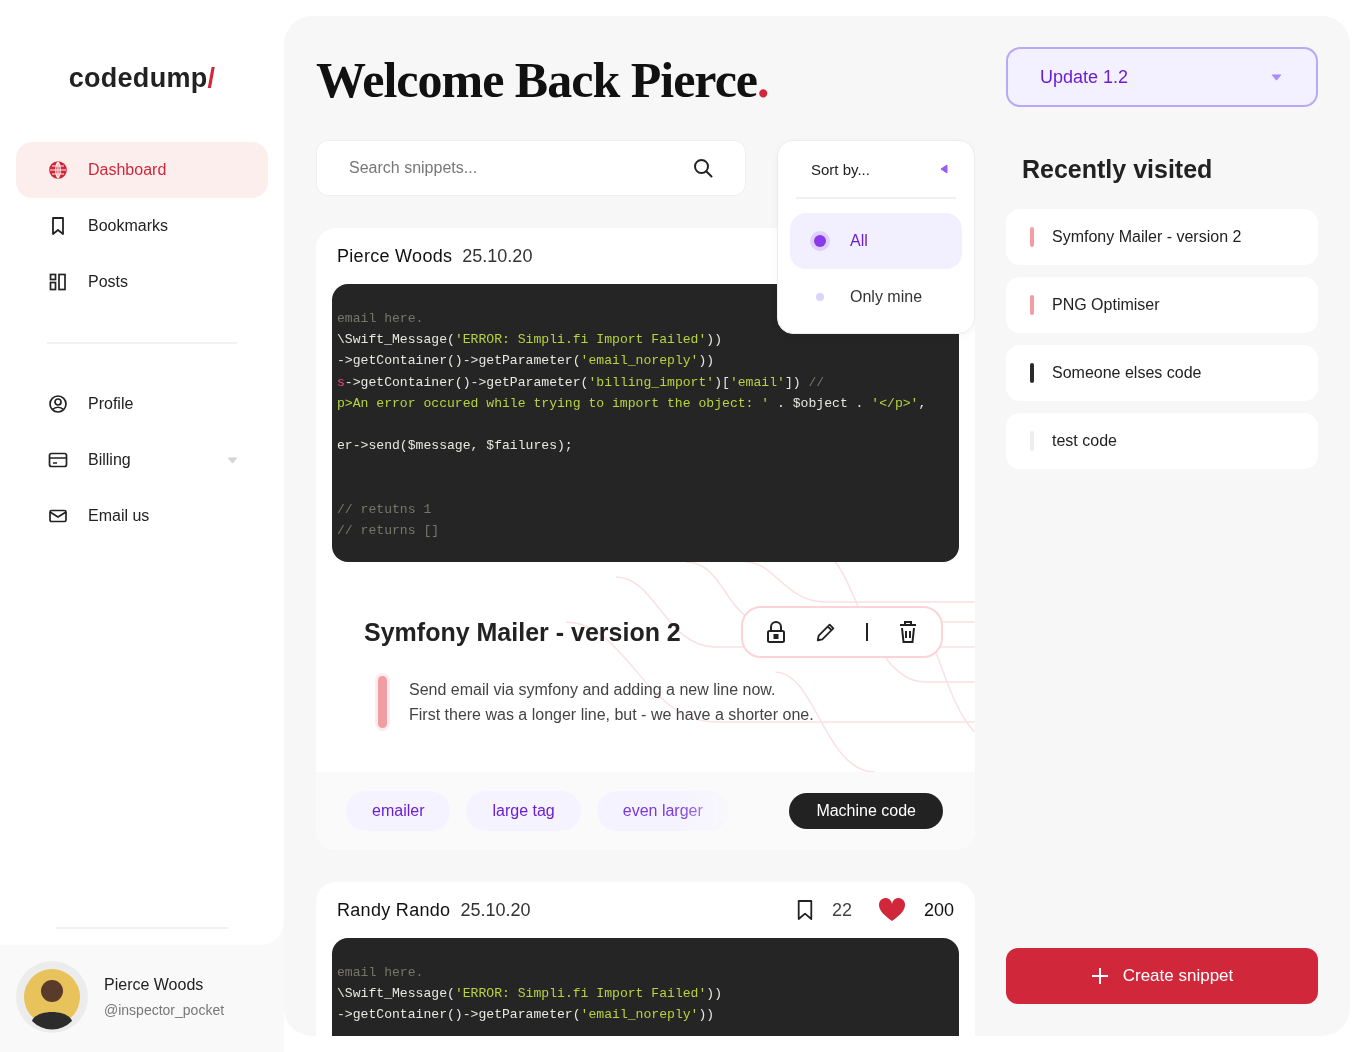 The image size is (1366, 1052). I want to click on recent-item: Symfony Mailer - version 2, so click(1162, 237).